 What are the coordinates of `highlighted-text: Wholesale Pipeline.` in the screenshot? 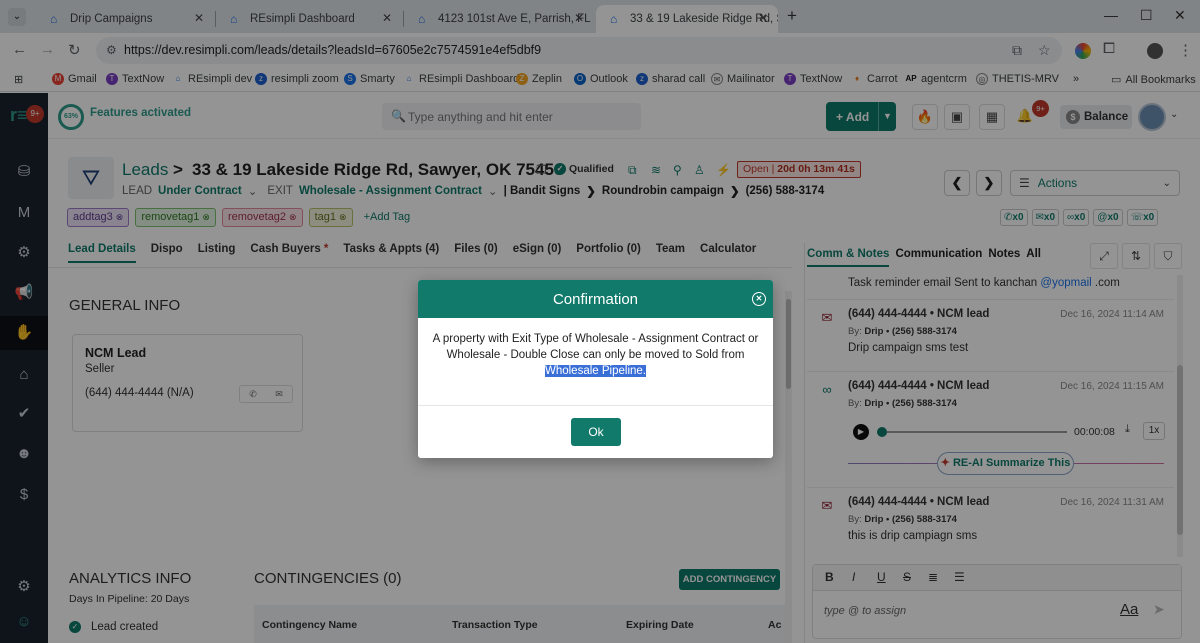 It's located at (595, 371).